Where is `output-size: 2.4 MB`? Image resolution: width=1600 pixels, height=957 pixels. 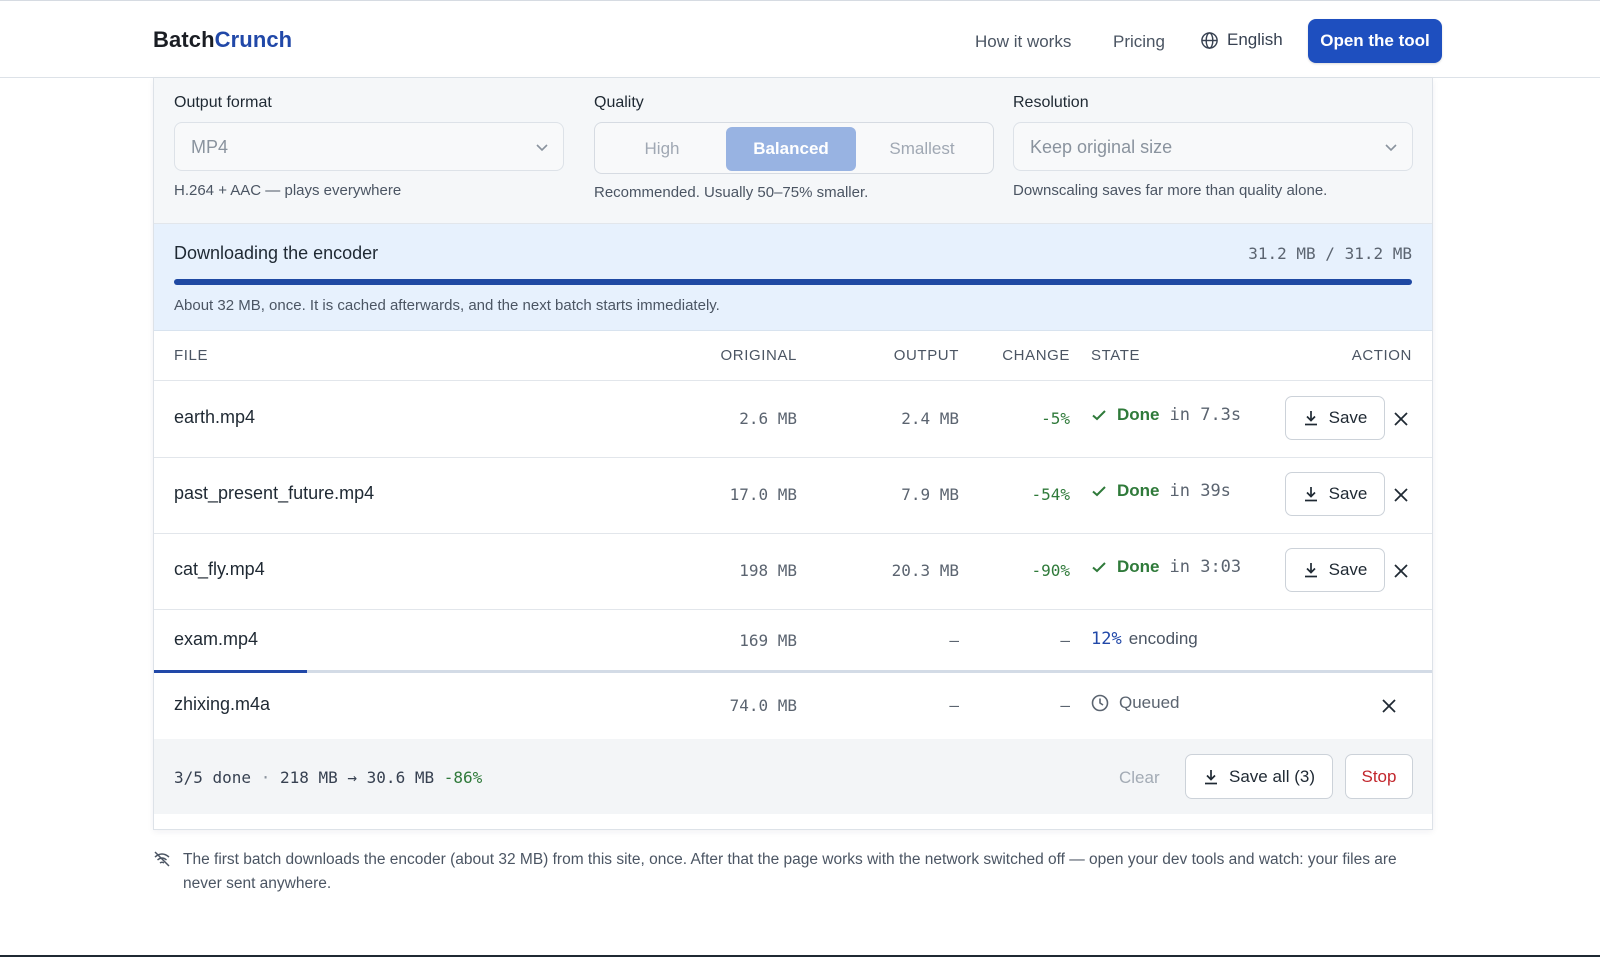
output-size: 2.4 MB is located at coordinates (930, 418).